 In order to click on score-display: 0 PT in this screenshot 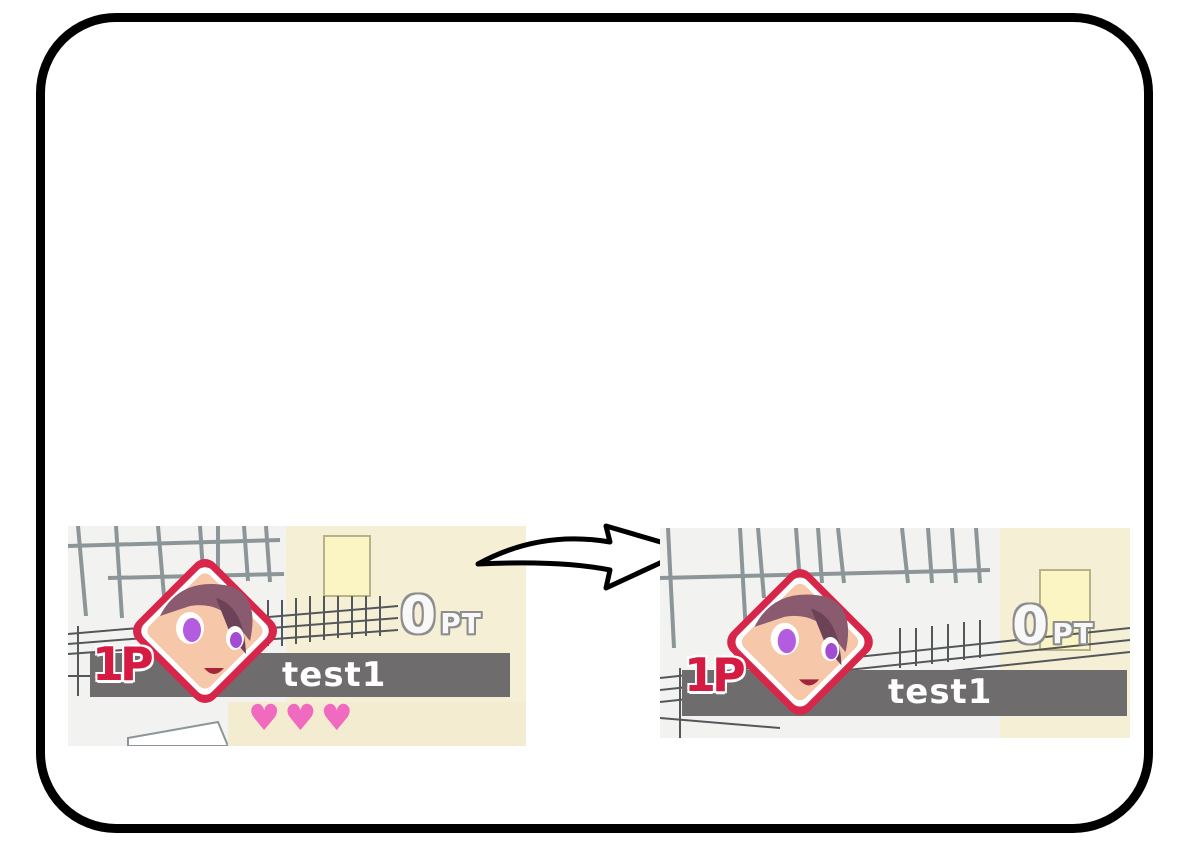, I will do `click(1053, 626)`.